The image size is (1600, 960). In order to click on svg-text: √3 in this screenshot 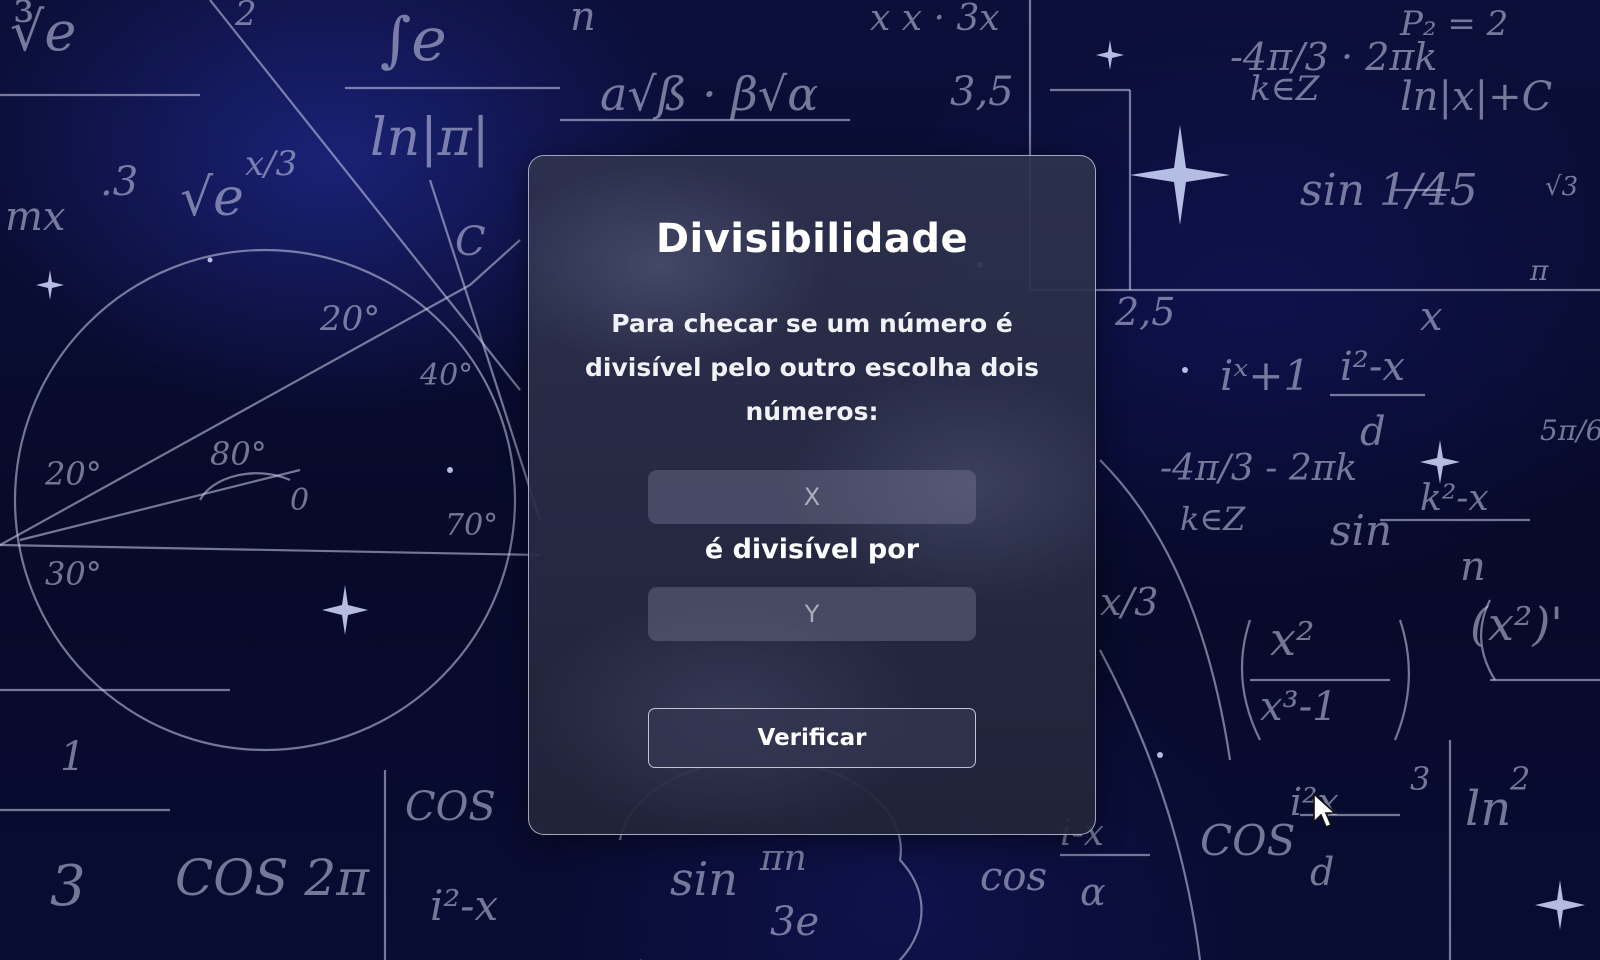, I will do `click(1561, 187)`.